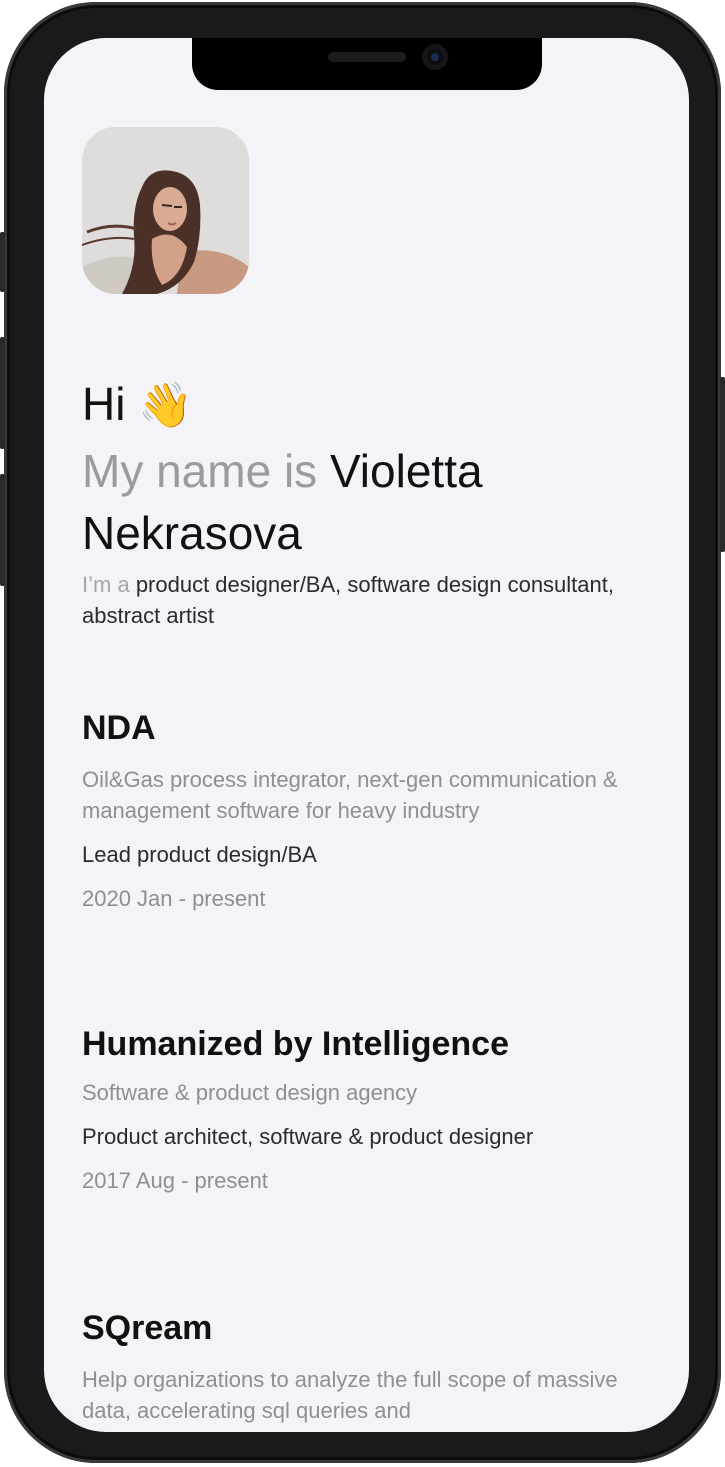 The height and width of the screenshot is (1467, 725). Describe the element at coordinates (2, 393) in the screenshot. I see `volume-up-button` at that location.